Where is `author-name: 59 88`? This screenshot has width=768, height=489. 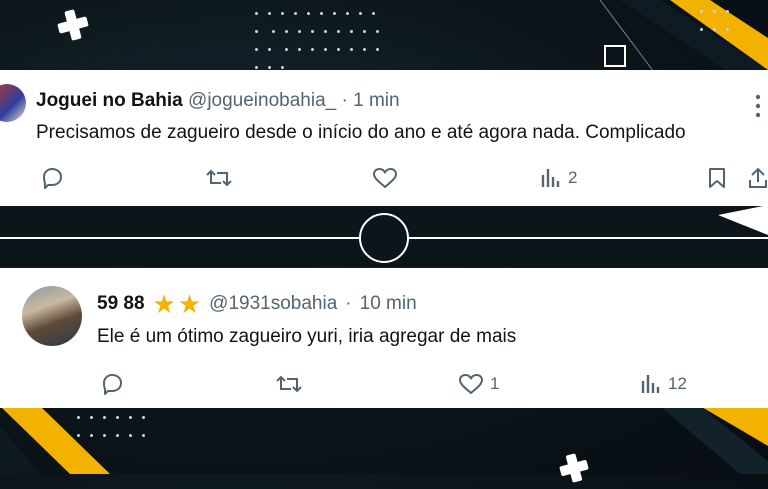
author-name: 59 88 is located at coordinates (121, 304).